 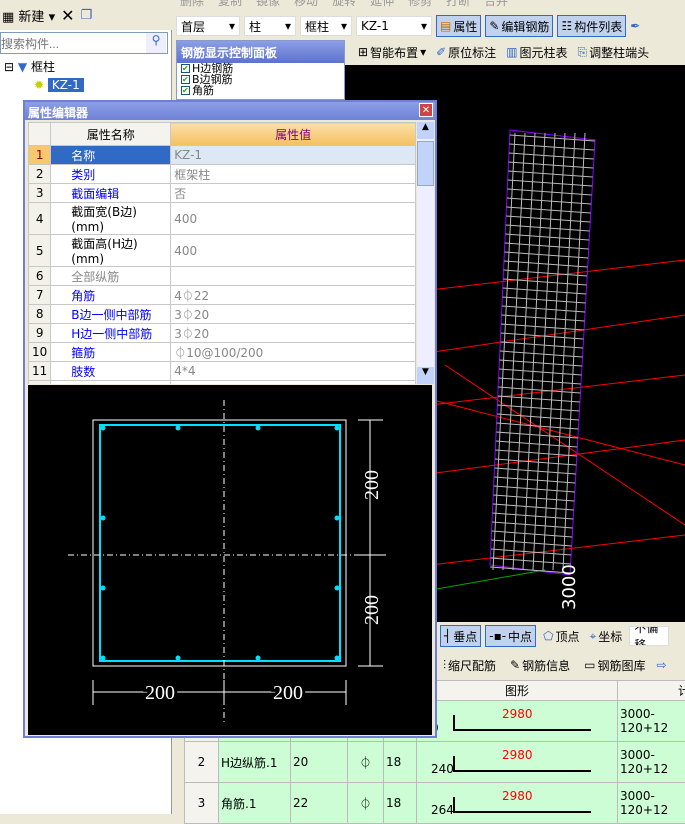 What do you see at coordinates (260, 70) in the screenshot?
I see `rebar-display-panel: 钢筋显示控制面板 ✔H边钢筋 ✔B边钢筋 ✔角筋` at bounding box center [260, 70].